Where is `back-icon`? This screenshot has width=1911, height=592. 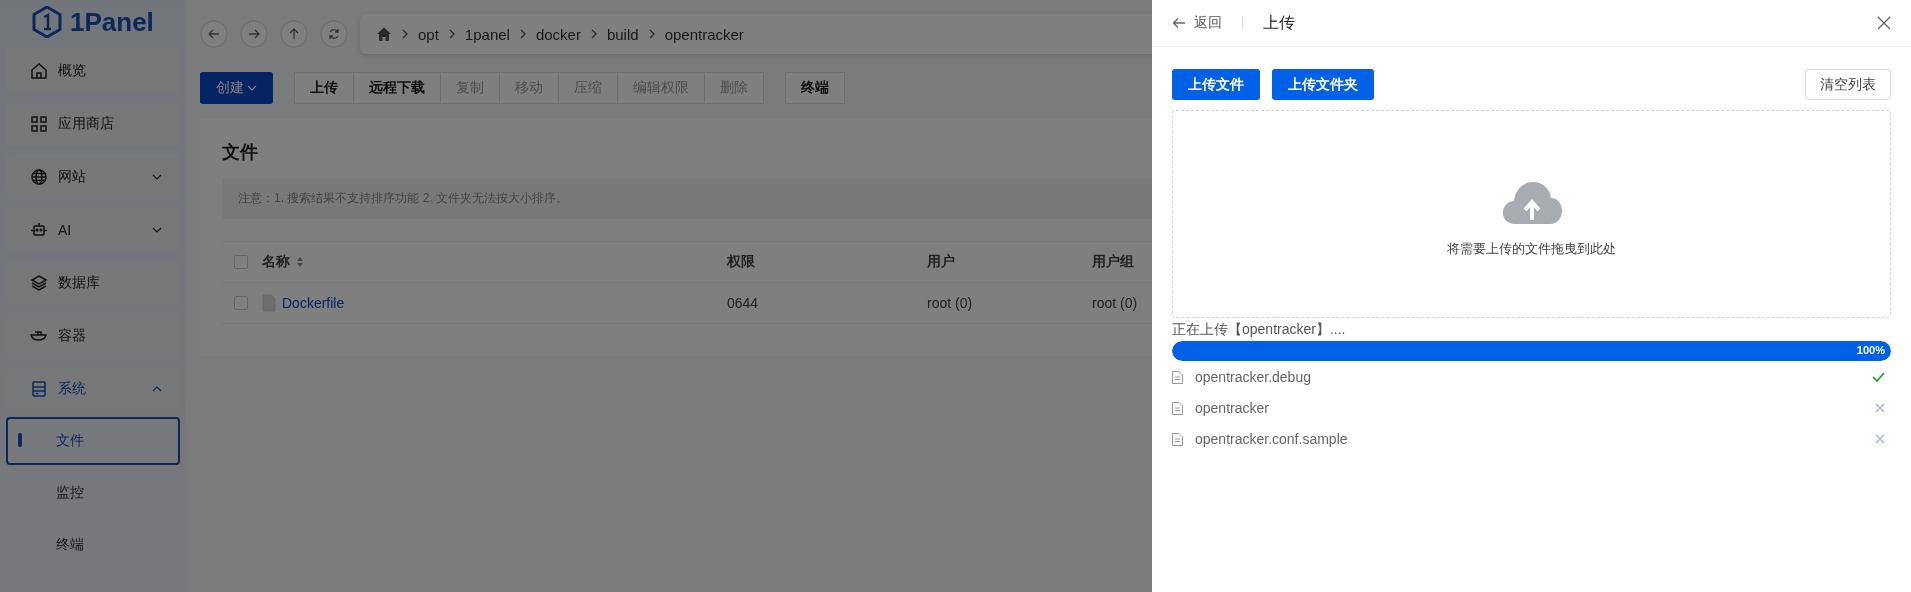 back-icon is located at coordinates (214, 34).